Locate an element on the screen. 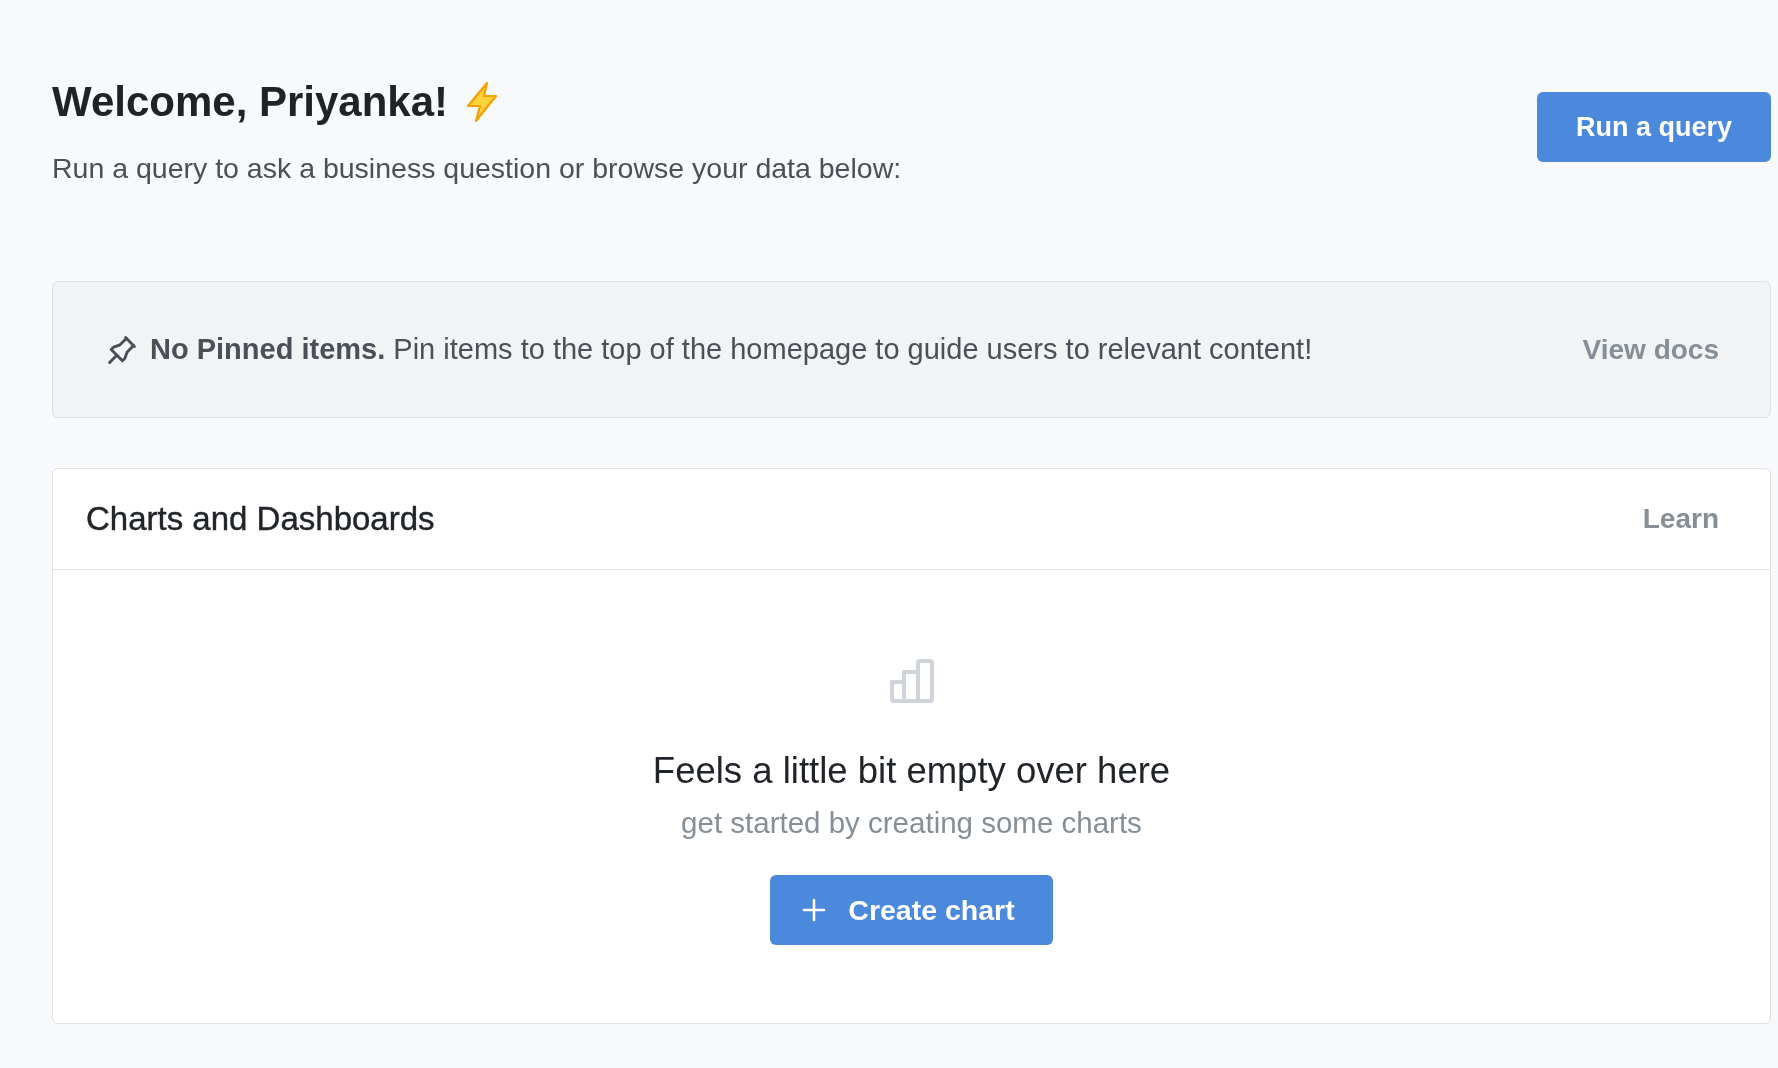 This screenshot has width=1778, height=1068. empty-state-heading: Feels a little bit empty over here is located at coordinates (911, 771).